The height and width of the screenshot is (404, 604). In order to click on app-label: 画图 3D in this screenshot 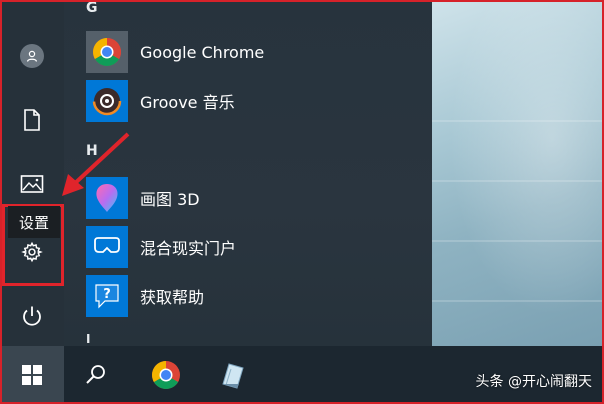, I will do `click(170, 199)`.